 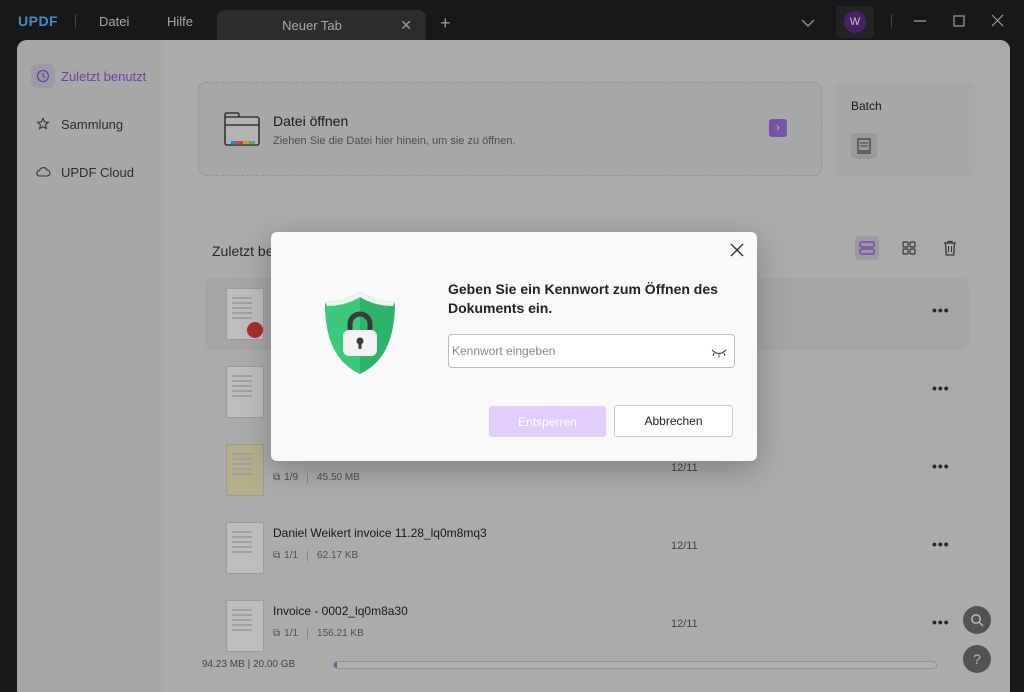 What do you see at coordinates (591, 351) in the screenshot?
I see `password-input` at bounding box center [591, 351].